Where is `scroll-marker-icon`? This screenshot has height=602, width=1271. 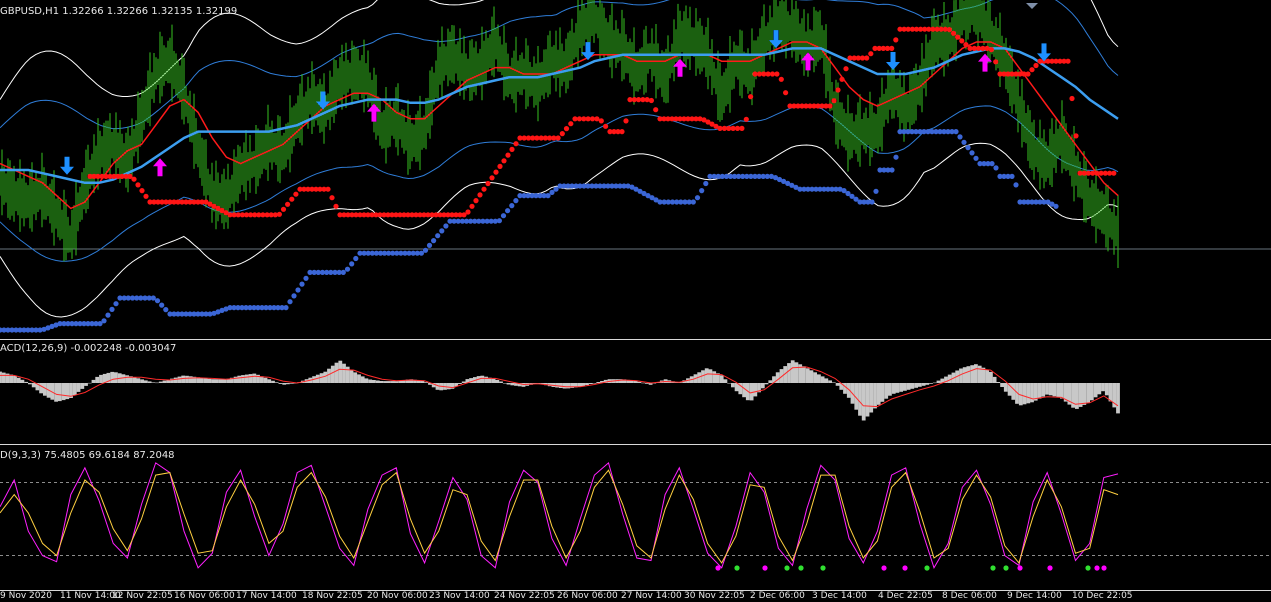 scroll-marker-icon is located at coordinates (1032, 6).